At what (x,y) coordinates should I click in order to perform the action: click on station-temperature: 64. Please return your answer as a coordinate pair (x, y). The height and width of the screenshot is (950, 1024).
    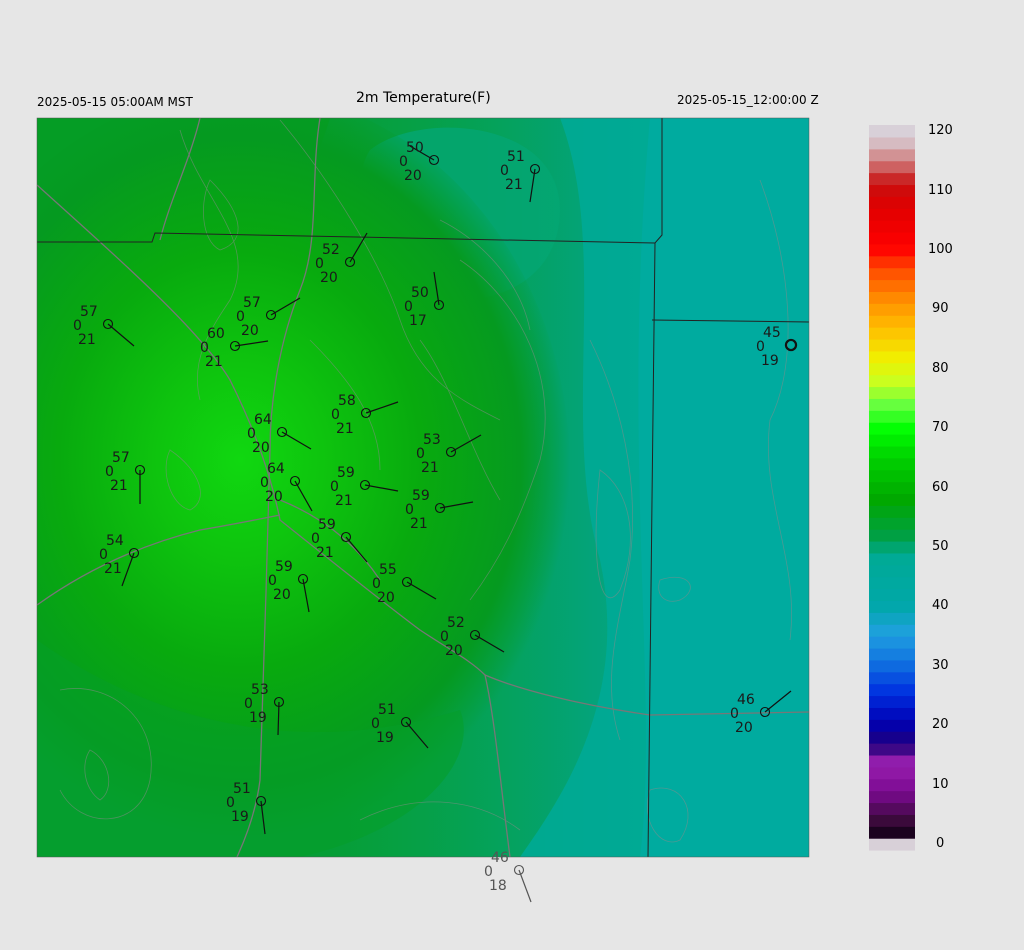
    Looking at the image, I should click on (263, 420).